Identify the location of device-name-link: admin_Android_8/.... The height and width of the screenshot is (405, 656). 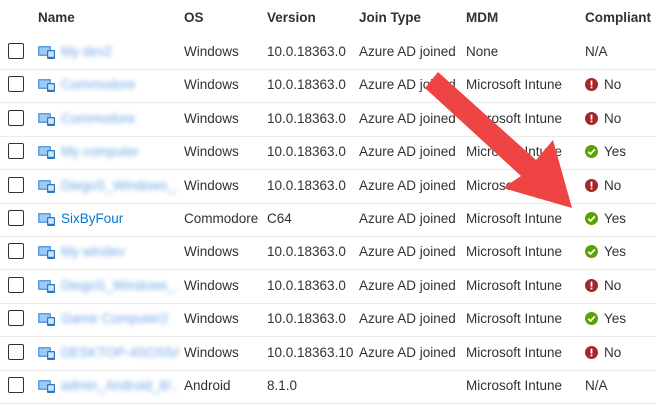
(120, 385).